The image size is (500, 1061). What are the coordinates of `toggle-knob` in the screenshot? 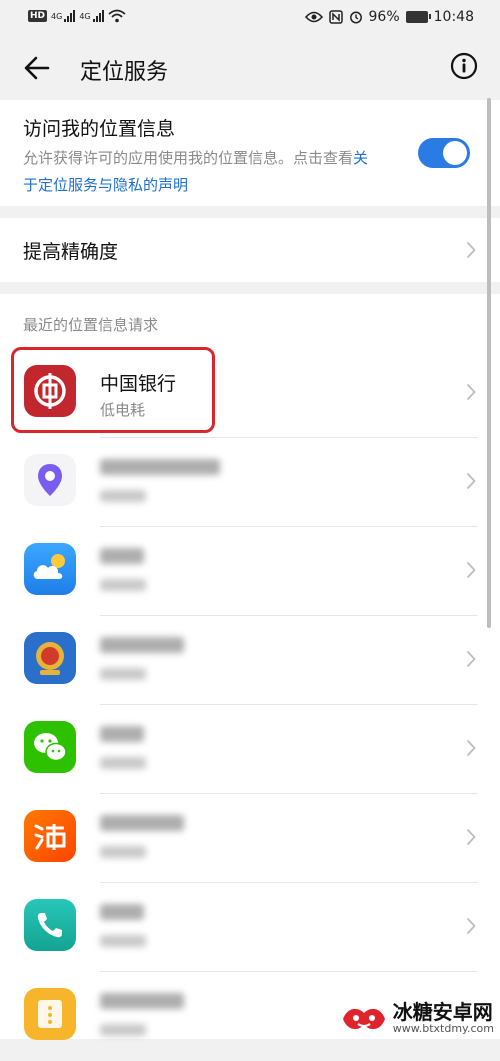 It's located at (455, 153).